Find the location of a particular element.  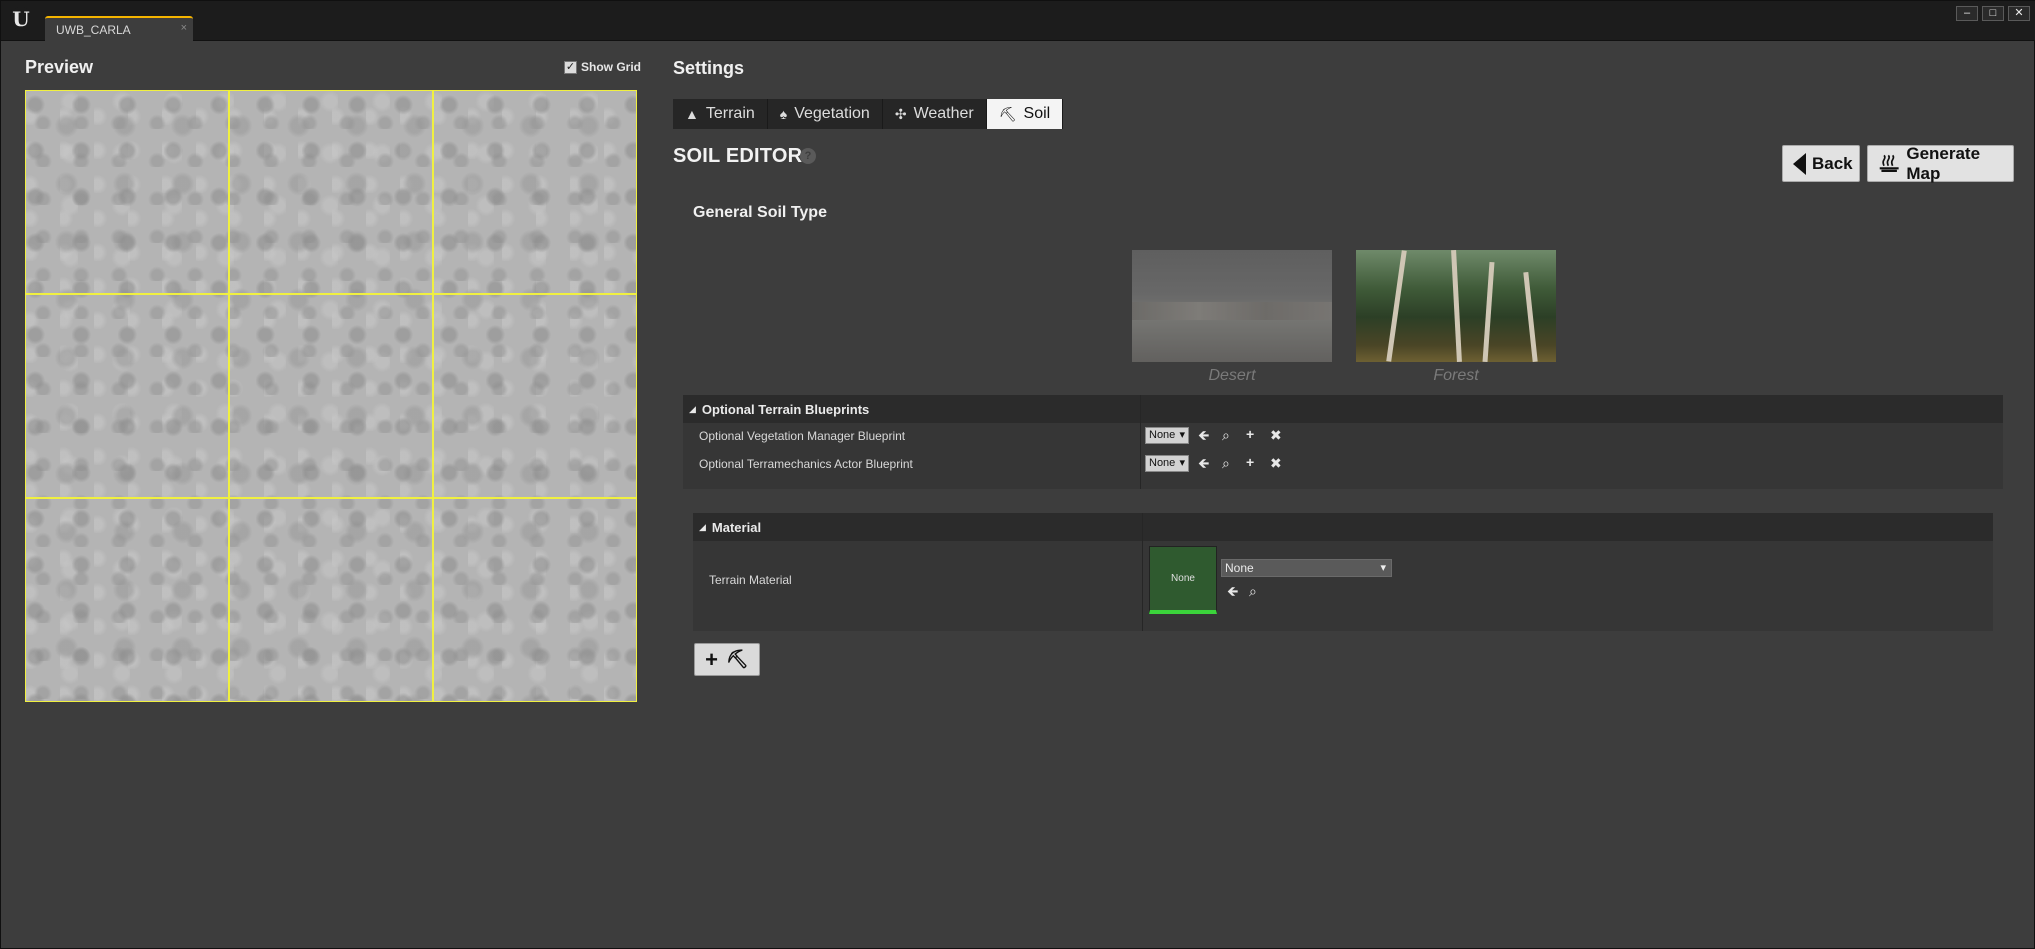

tab-weather: ✣ Weather is located at coordinates (934, 114).